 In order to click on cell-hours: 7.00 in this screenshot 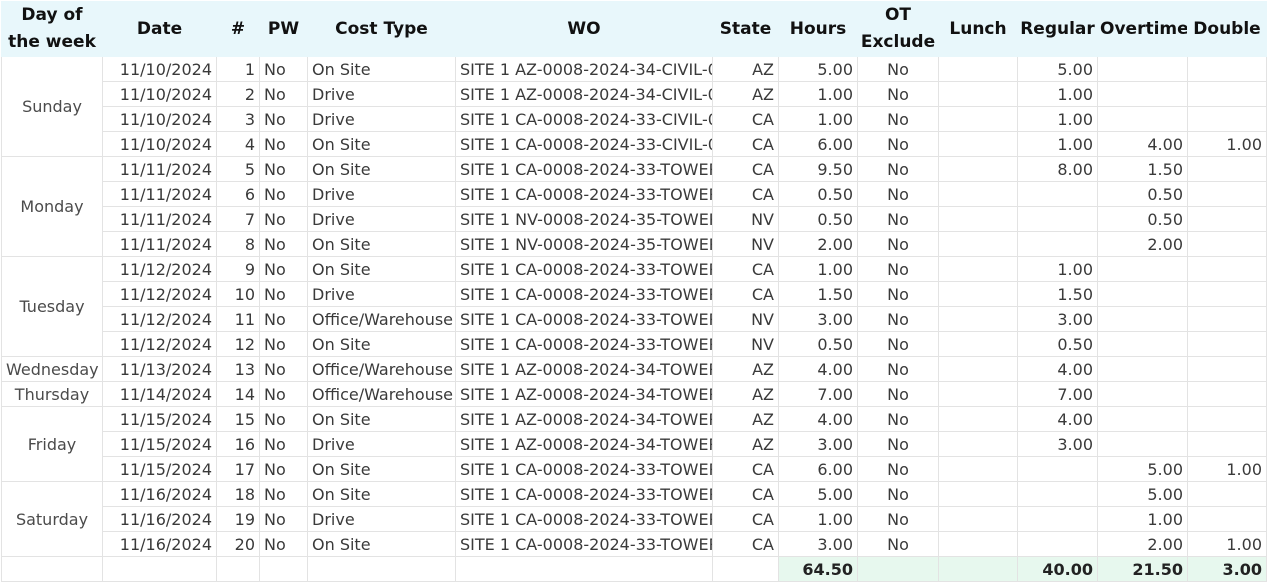, I will do `click(818, 394)`.